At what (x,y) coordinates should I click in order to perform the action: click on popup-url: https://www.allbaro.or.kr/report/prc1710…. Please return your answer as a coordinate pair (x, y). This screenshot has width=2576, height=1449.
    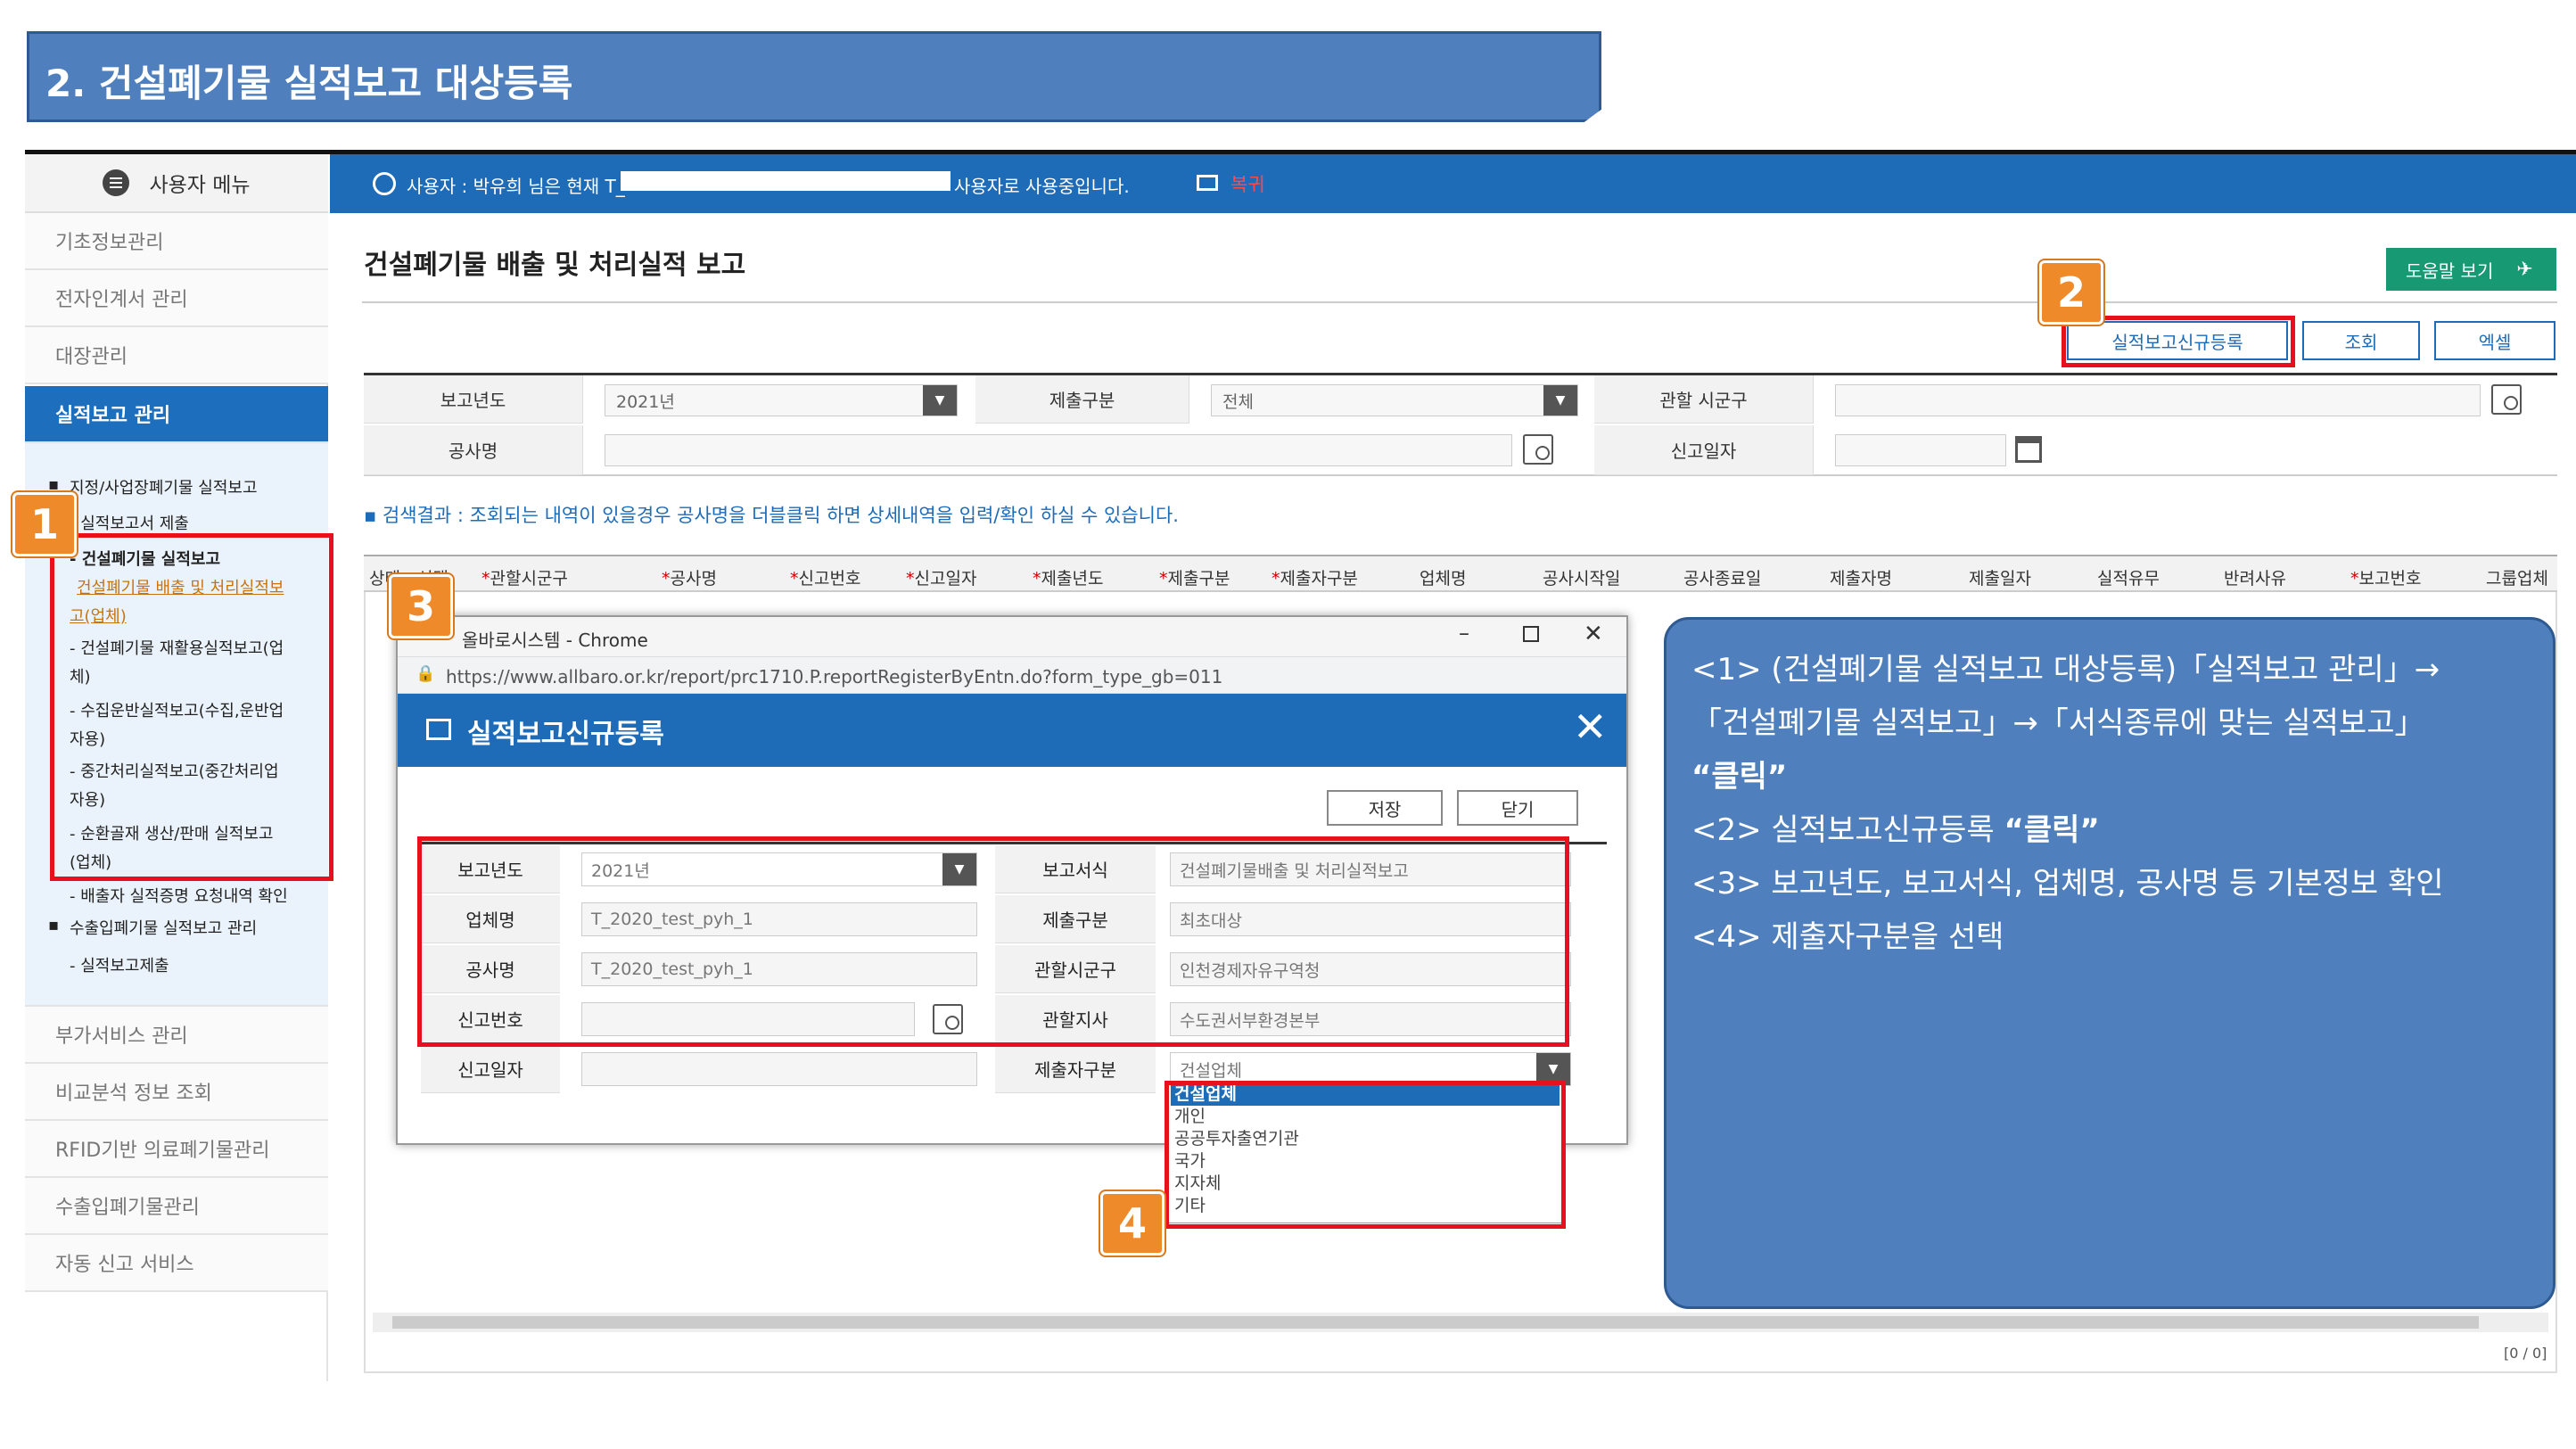
    Looking at the image, I should click on (834, 676).